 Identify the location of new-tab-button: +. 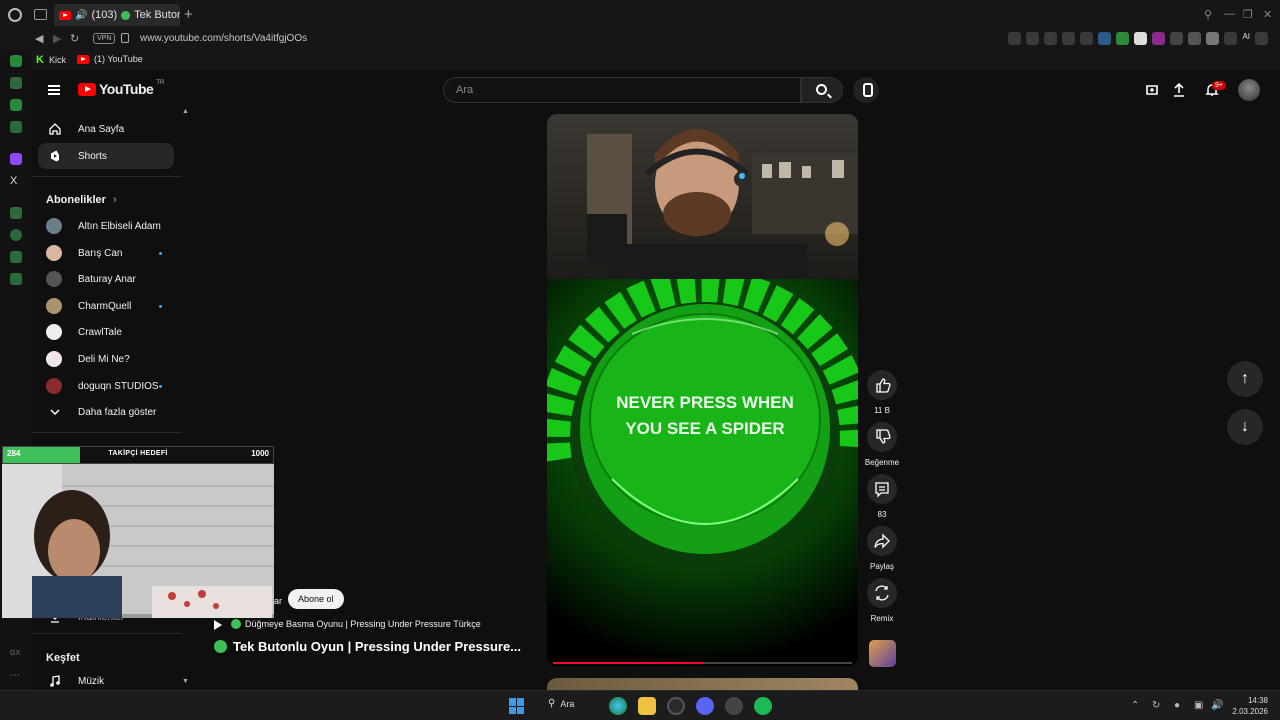
(188, 14).